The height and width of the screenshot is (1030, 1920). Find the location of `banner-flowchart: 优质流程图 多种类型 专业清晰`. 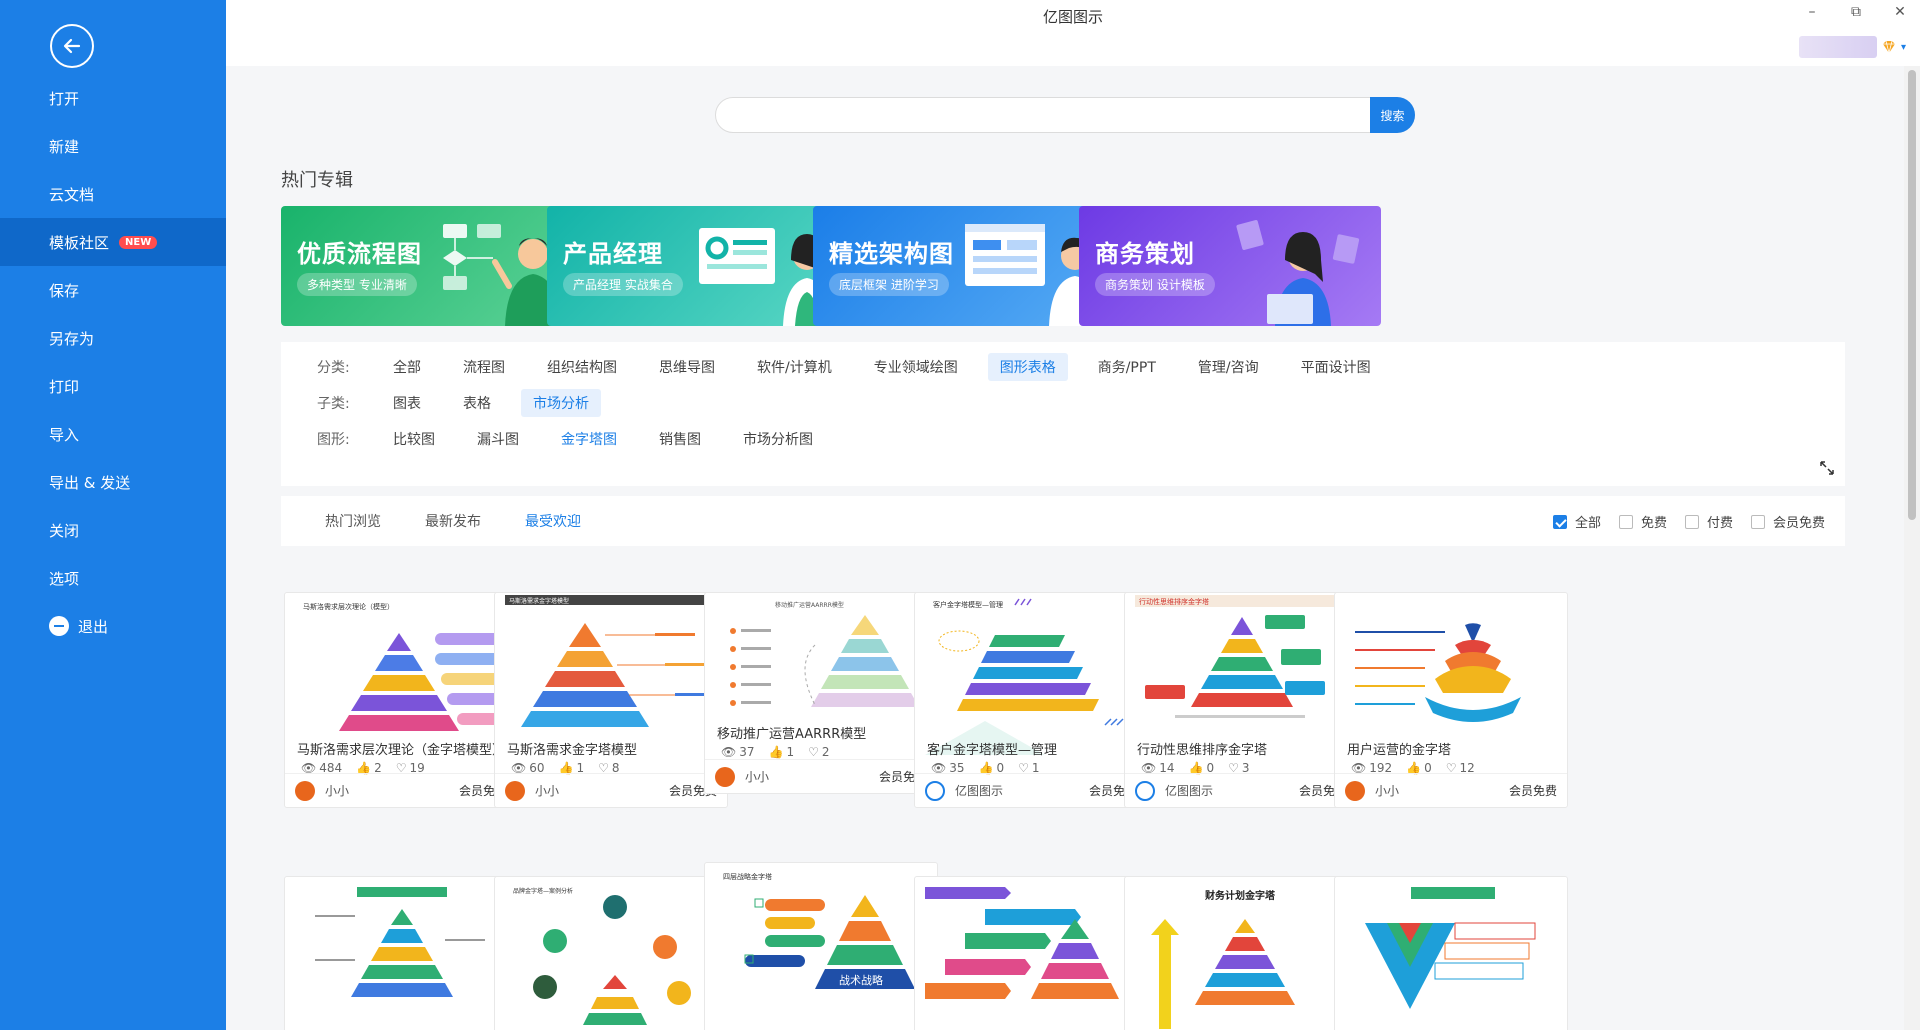

banner-flowchart: 优质流程图 多种类型 专业清晰 is located at coordinates (432, 266).